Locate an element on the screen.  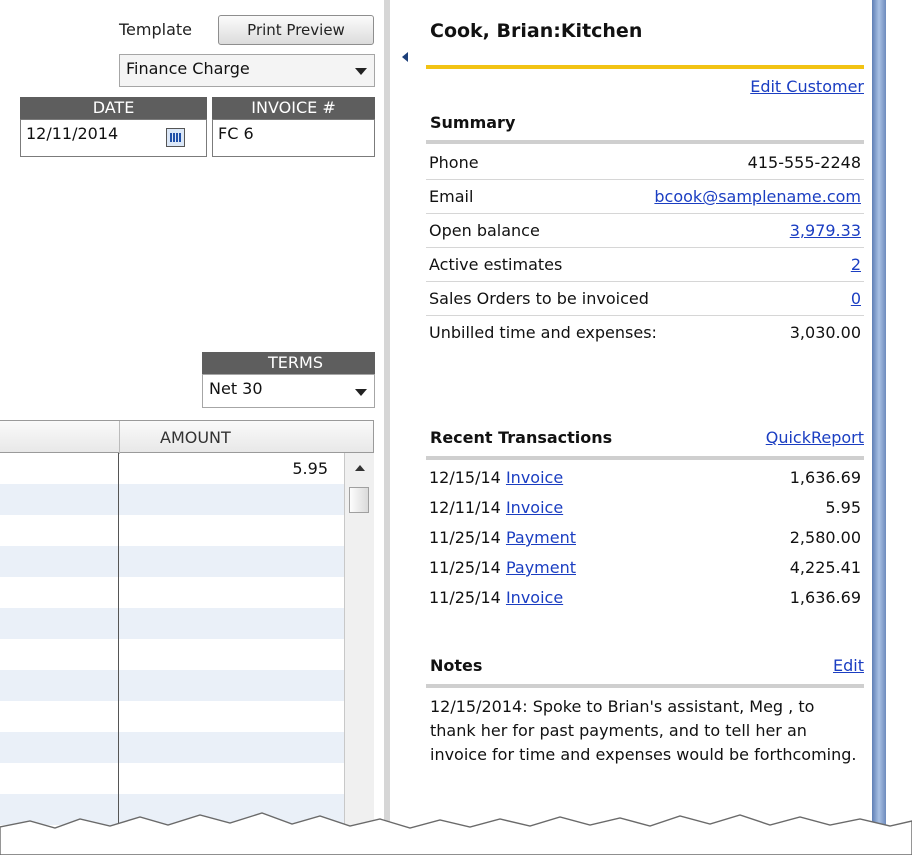
scroll-thumb is located at coordinates (359, 500).